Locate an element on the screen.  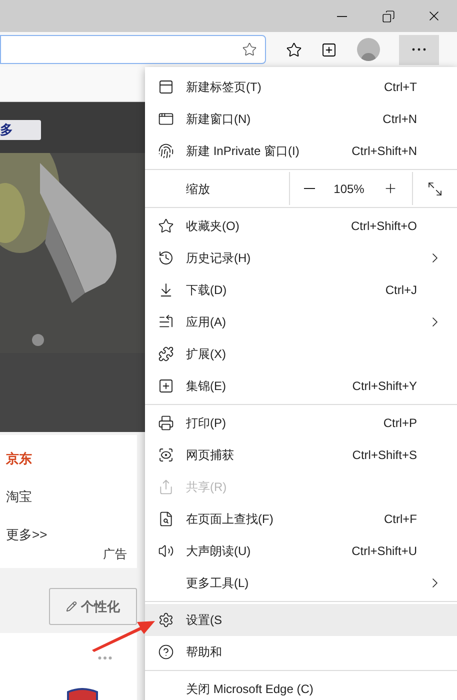
expand-icon is located at coordinates (435, 188).